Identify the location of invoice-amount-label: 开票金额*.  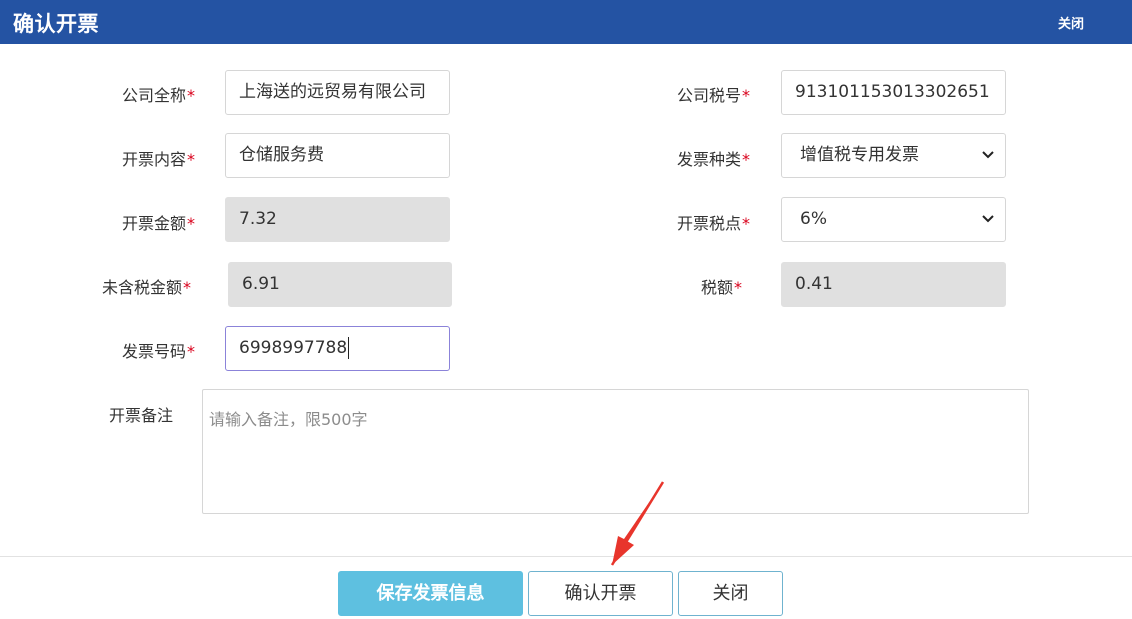
(158, 222).